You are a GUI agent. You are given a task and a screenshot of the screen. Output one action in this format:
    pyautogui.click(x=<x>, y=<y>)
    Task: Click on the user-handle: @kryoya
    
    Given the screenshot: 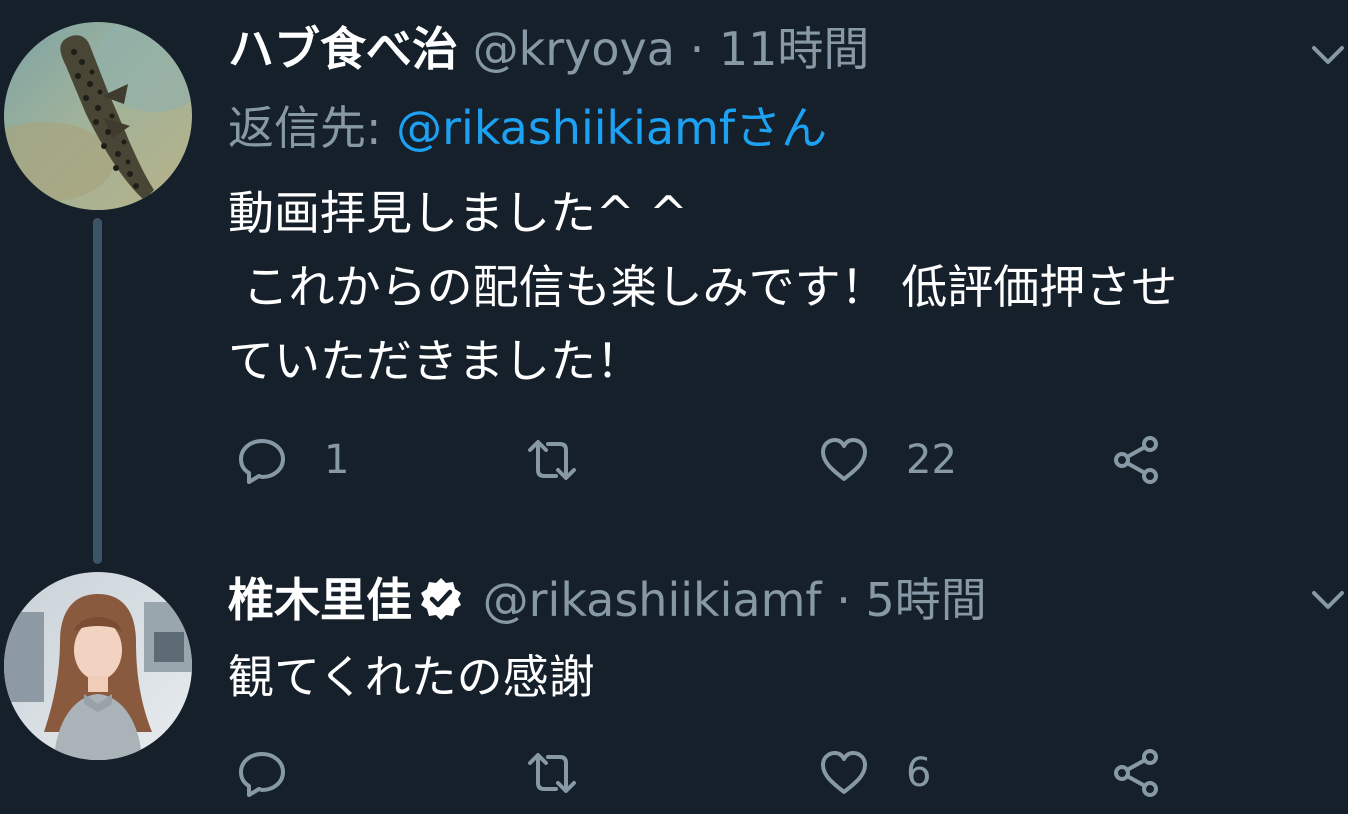 What is the action you would take?
    pyautogui.click(x=574, y=49)
    